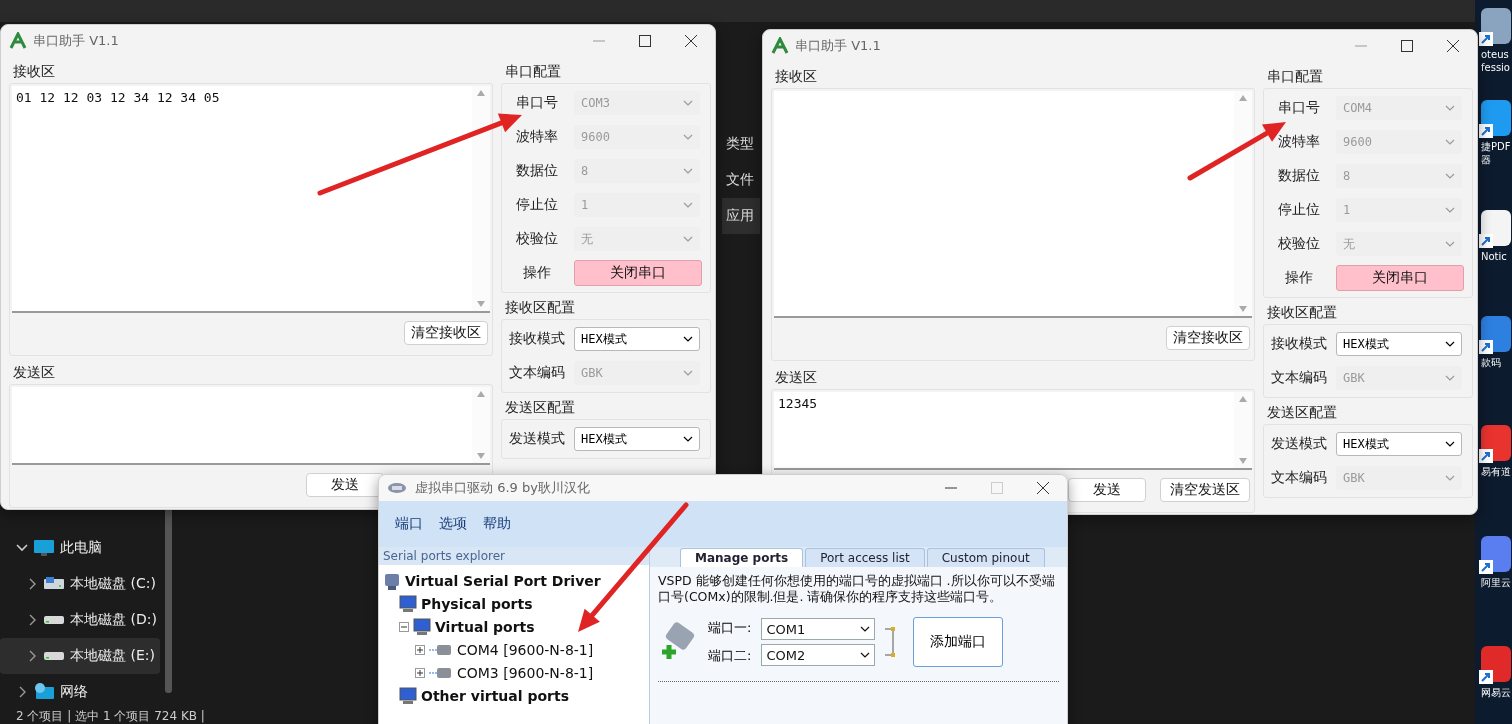 This screenshot has width=1512, height=724. Describe the element at coordinates (409, 524) in the screenshot. I see `menu-item: 端口` at that location.